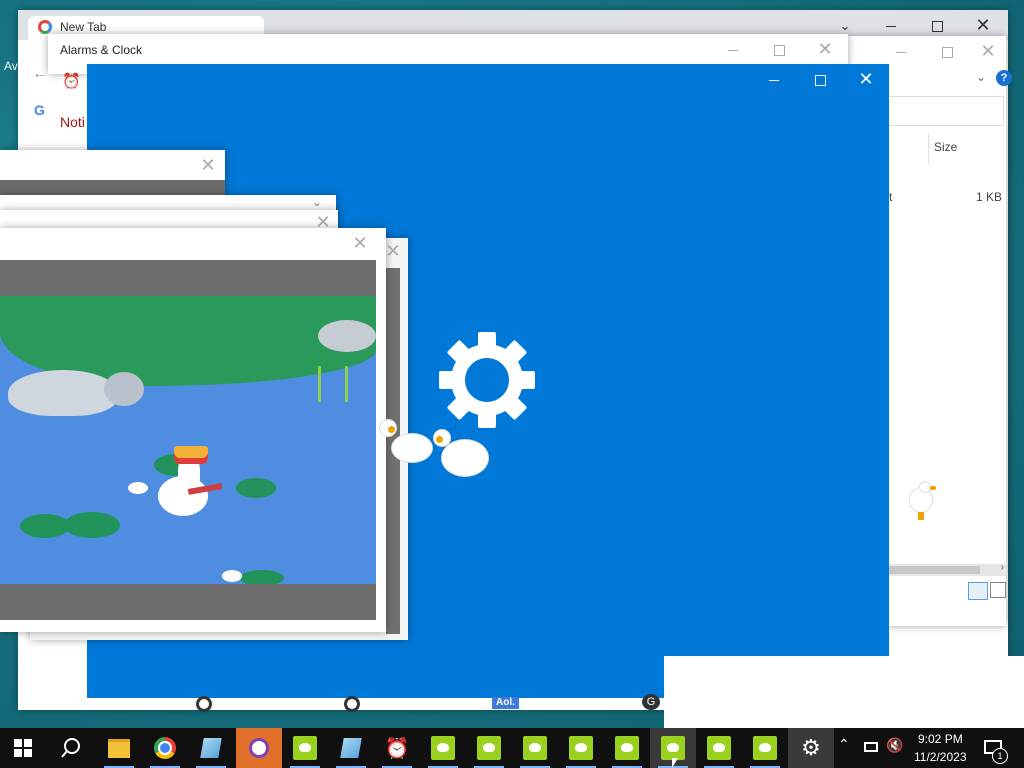 The image size is (1024, 768). Describe the element at coordinates (11, 66) in the screenshot. I see `desktop-text-av: Av` at that location.